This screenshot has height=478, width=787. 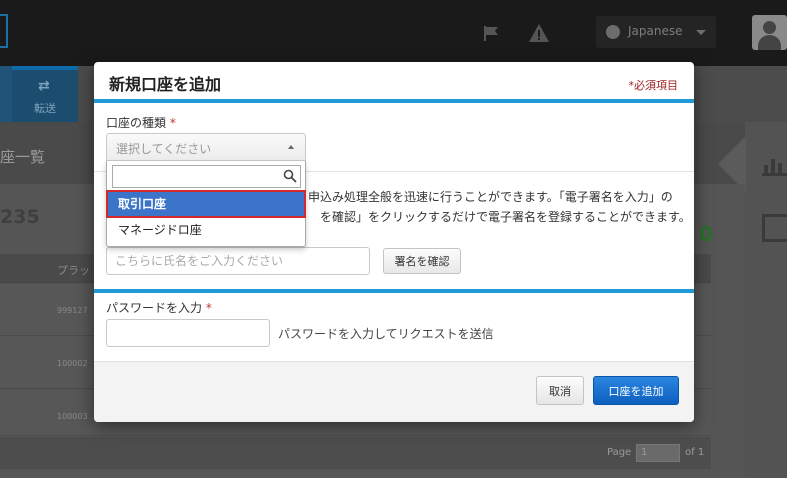 I want to click on avatar, so click(x=769, y=32).